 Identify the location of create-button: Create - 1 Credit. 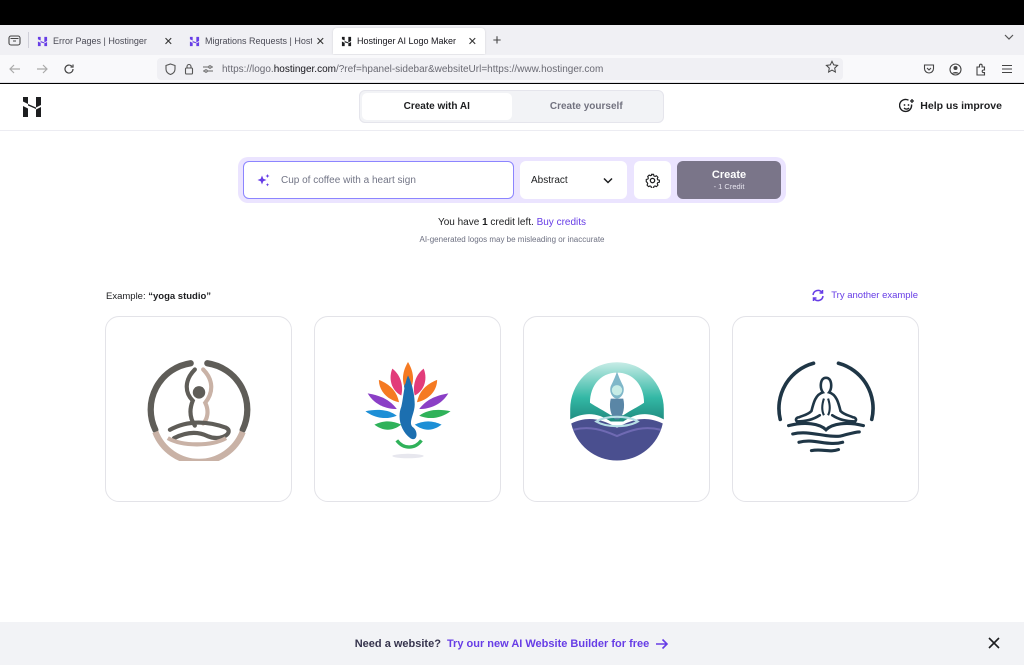
(729, 180).